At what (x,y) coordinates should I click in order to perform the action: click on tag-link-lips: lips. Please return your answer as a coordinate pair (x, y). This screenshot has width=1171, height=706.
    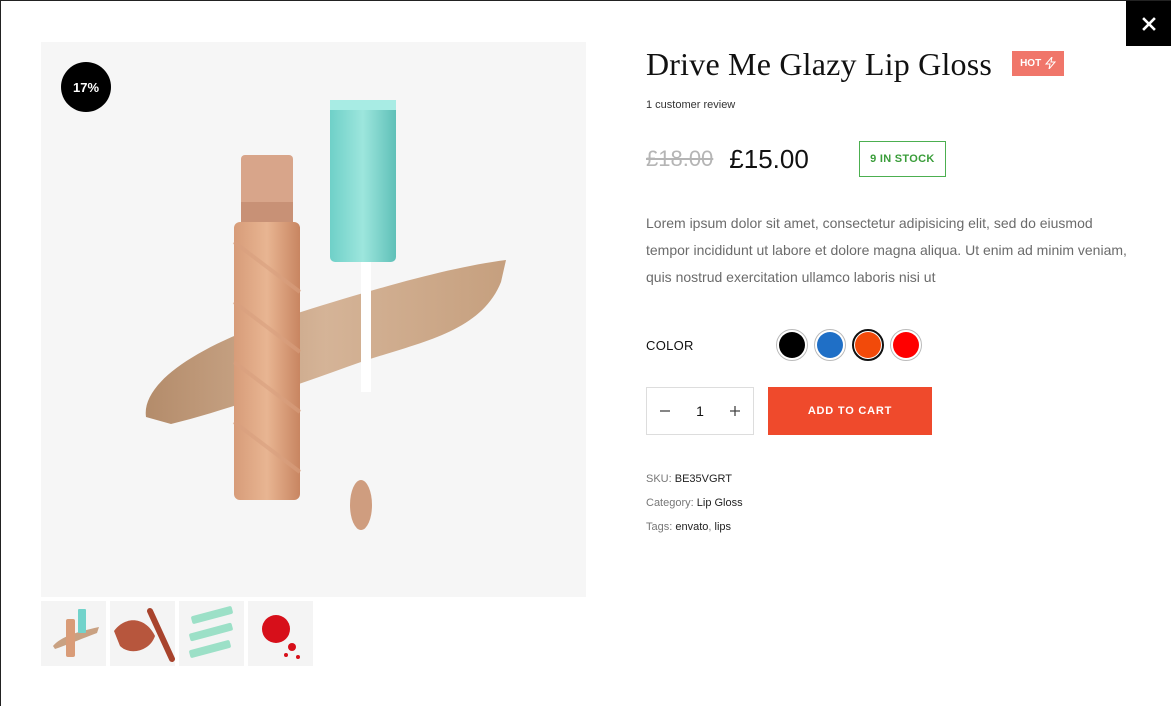
    Looking at the image, I should click on (723, 527).